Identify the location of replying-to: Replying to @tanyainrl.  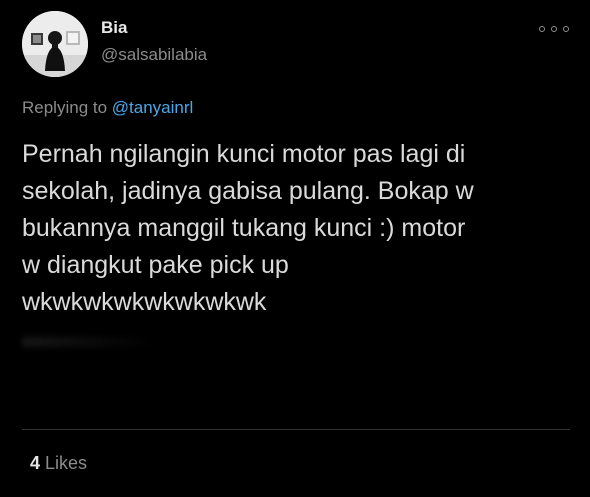
(107, 108).